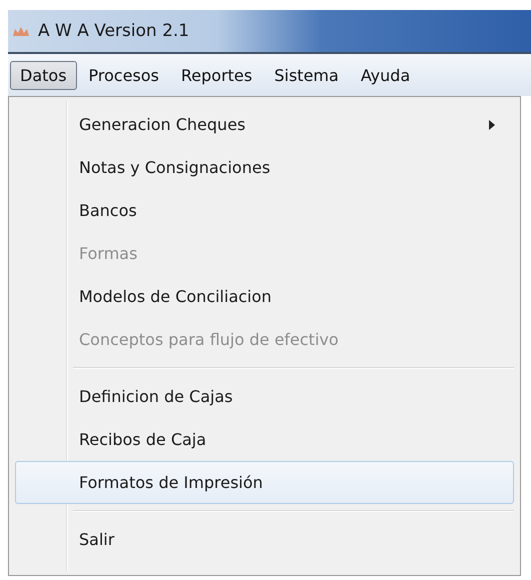 The width and height of the screenshot is (531, 580). Describe the element at coordinates (124, 75) in the screenshot. I see `menu-bar-item: Procesos` at that location.